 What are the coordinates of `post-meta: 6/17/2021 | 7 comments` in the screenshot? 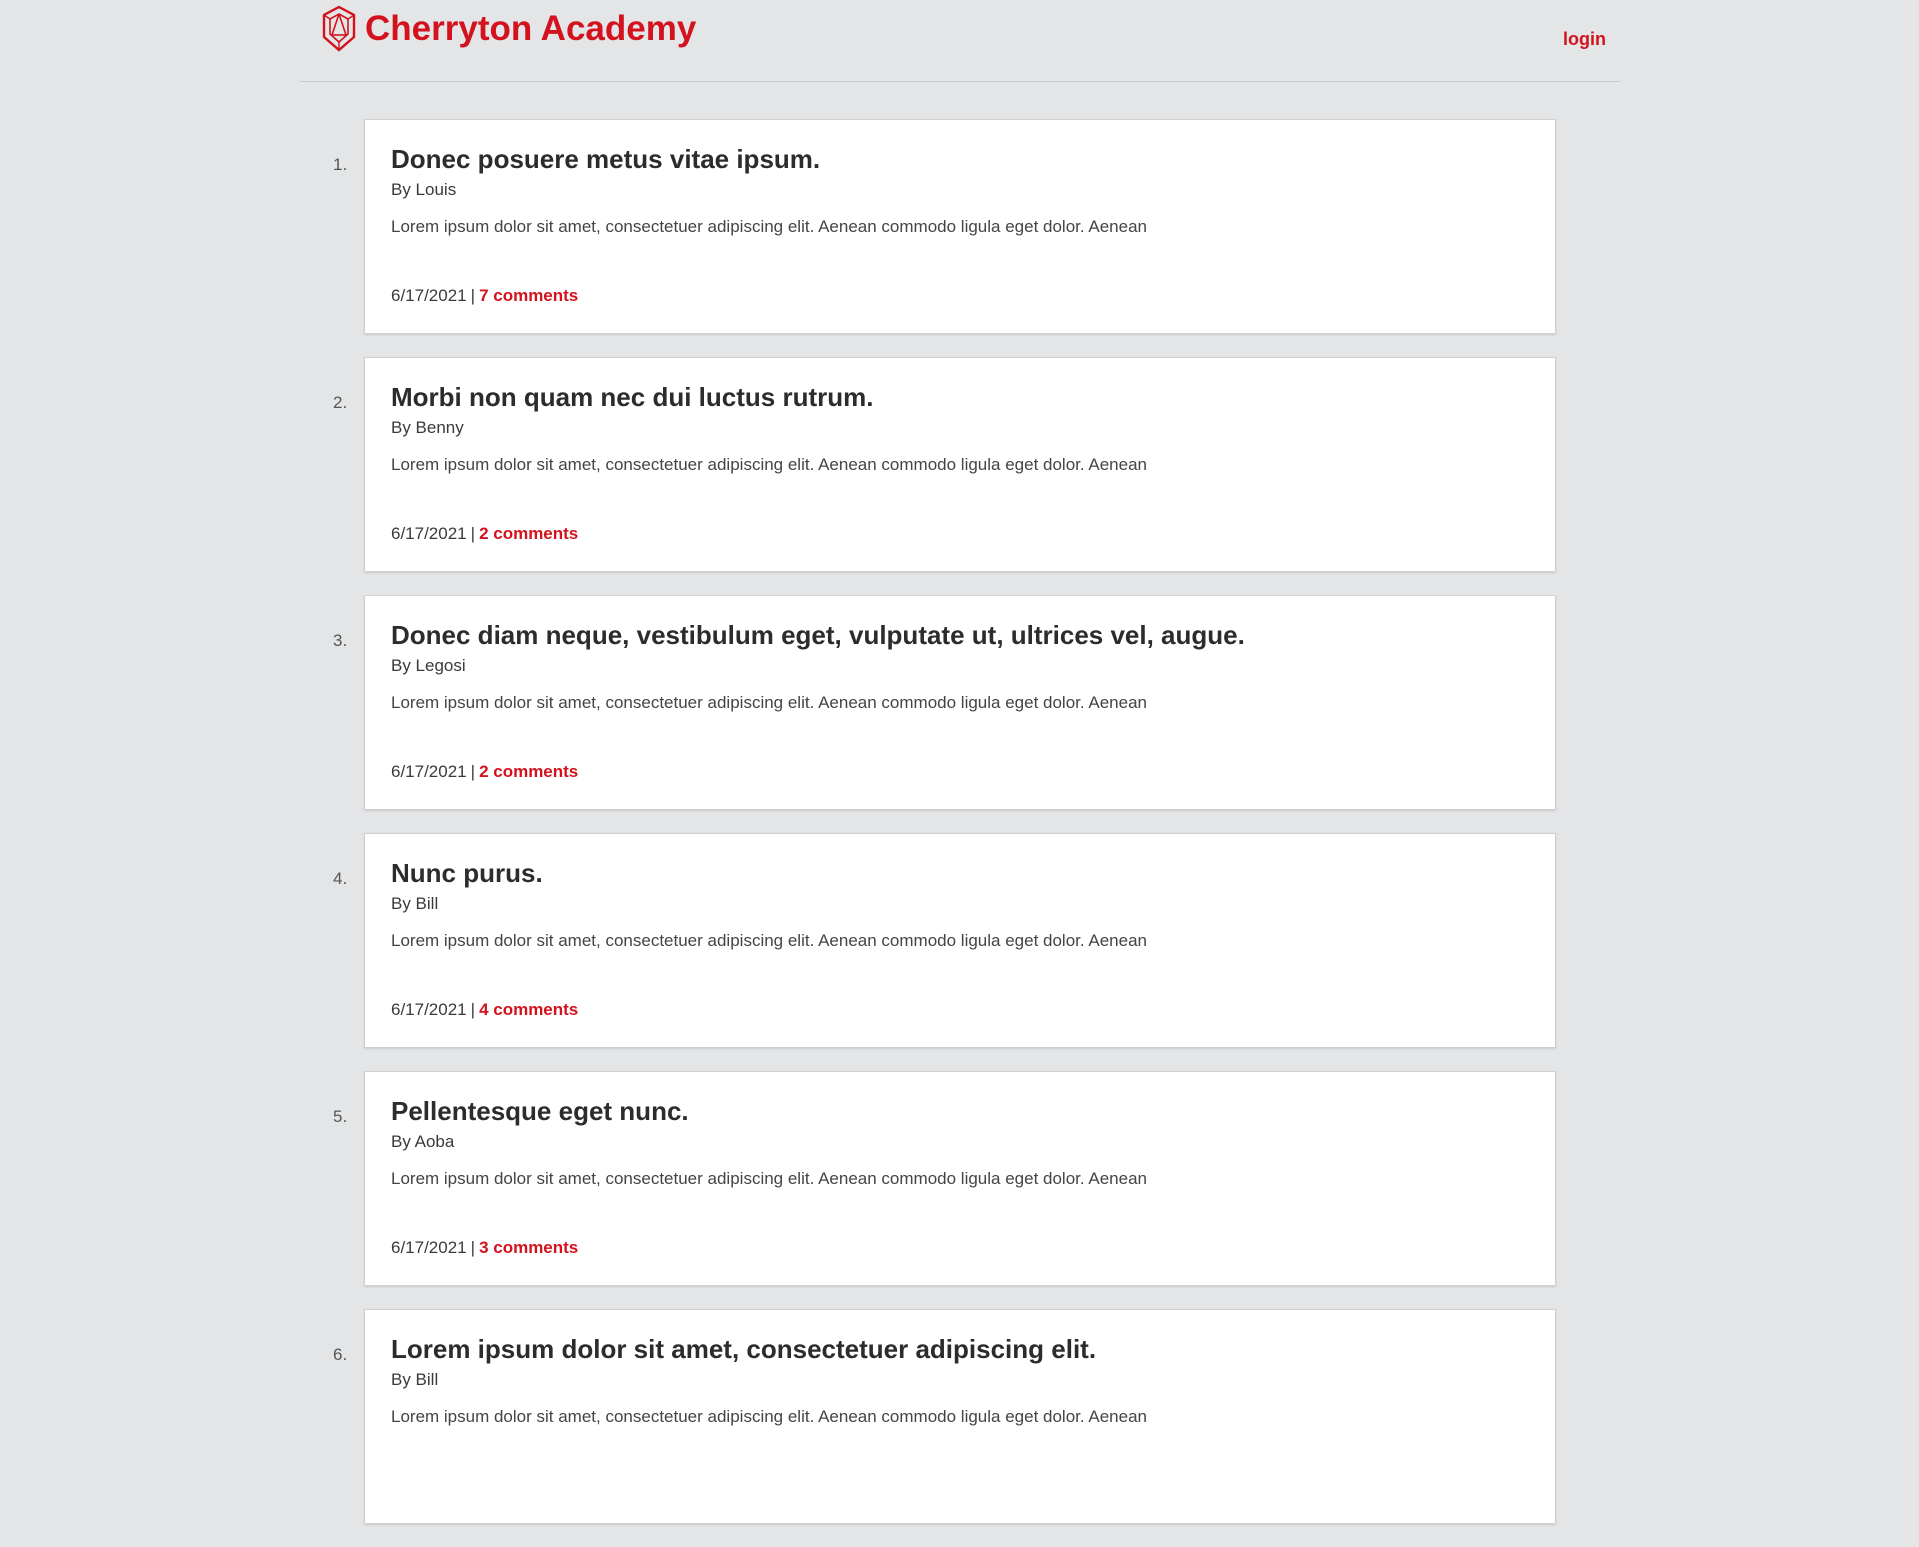 It's located at (484, 296).